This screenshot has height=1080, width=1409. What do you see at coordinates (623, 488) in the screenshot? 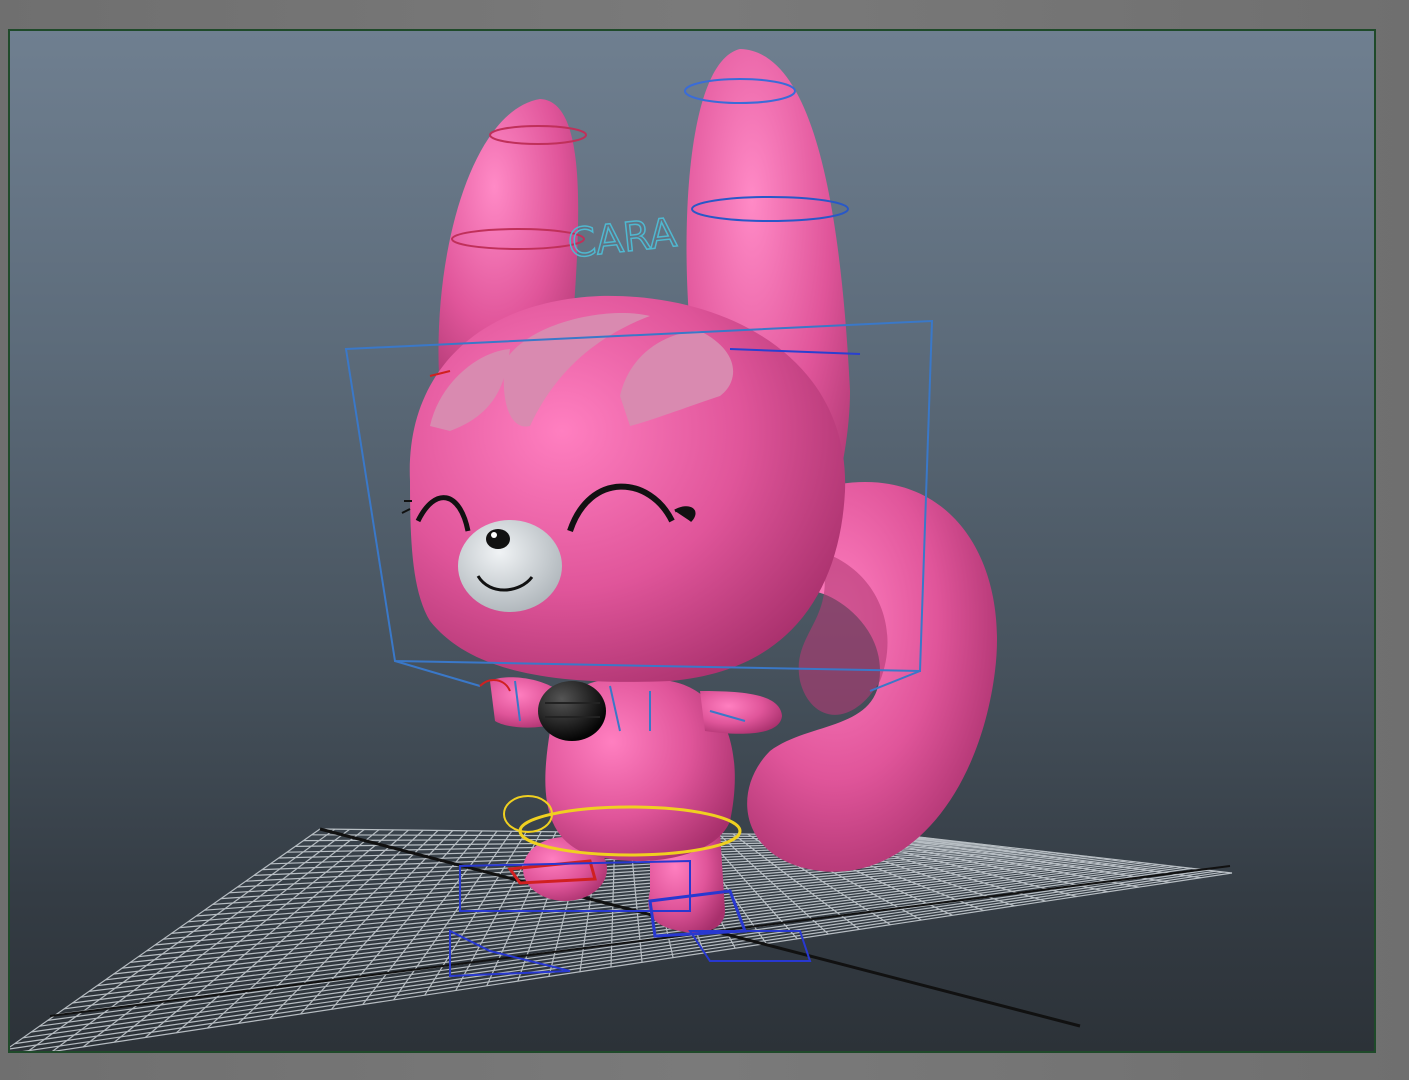
I see `head-mesh` at bounding box center [623, 488].